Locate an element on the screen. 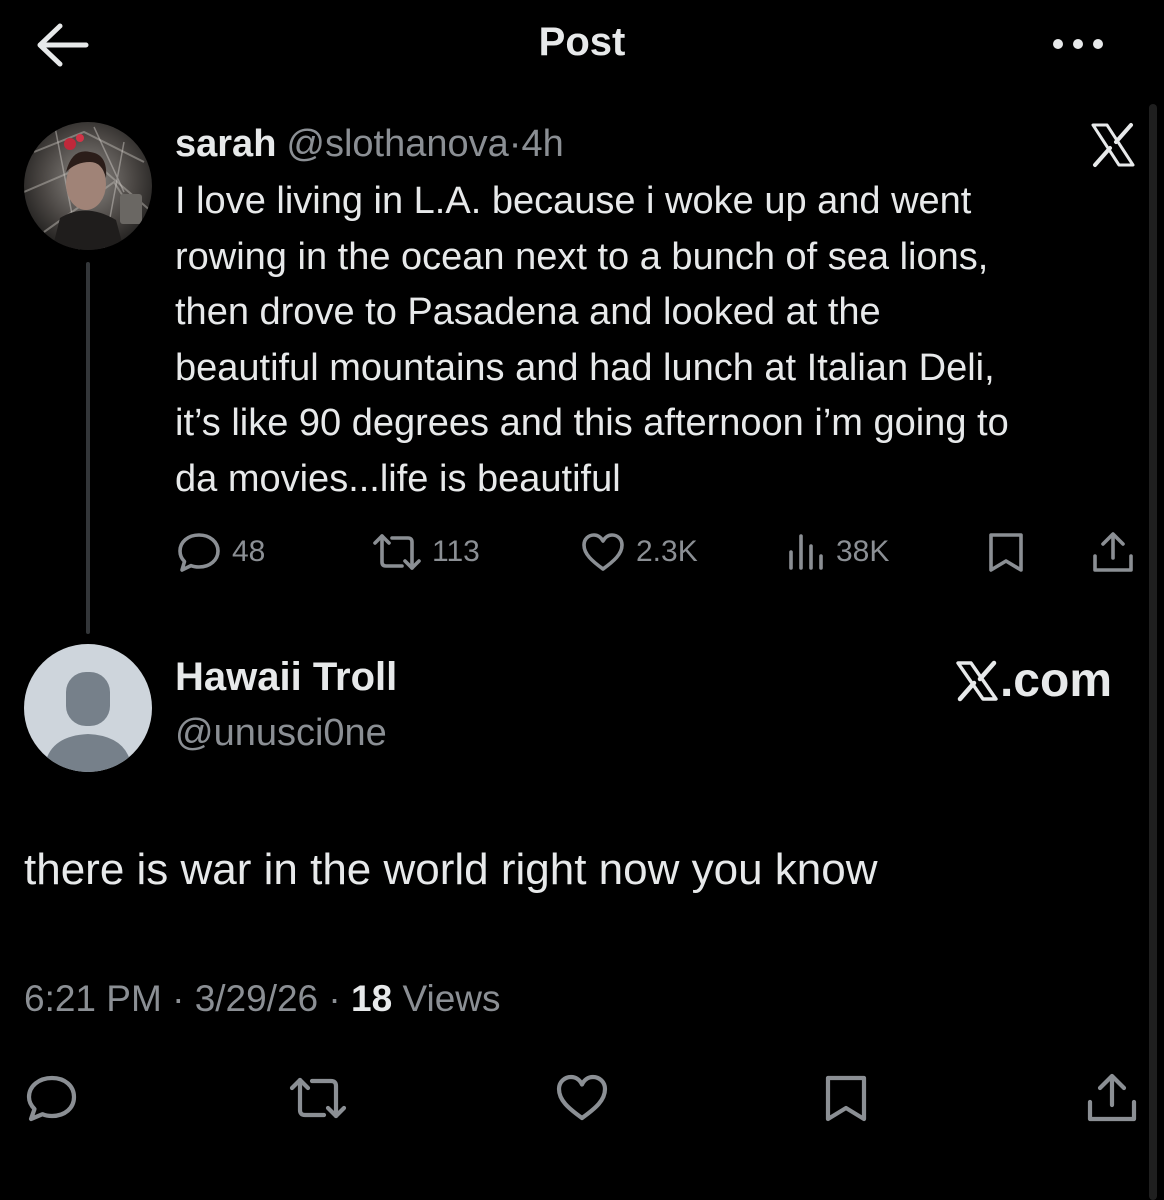  thread-connector-line is located at coordinates (88, 448).